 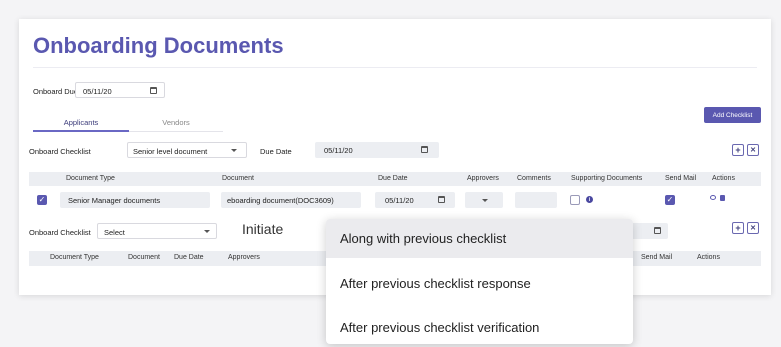 I want to click on onboard-checklist-label: Onboard Checklist, so click(x=60, y=151).